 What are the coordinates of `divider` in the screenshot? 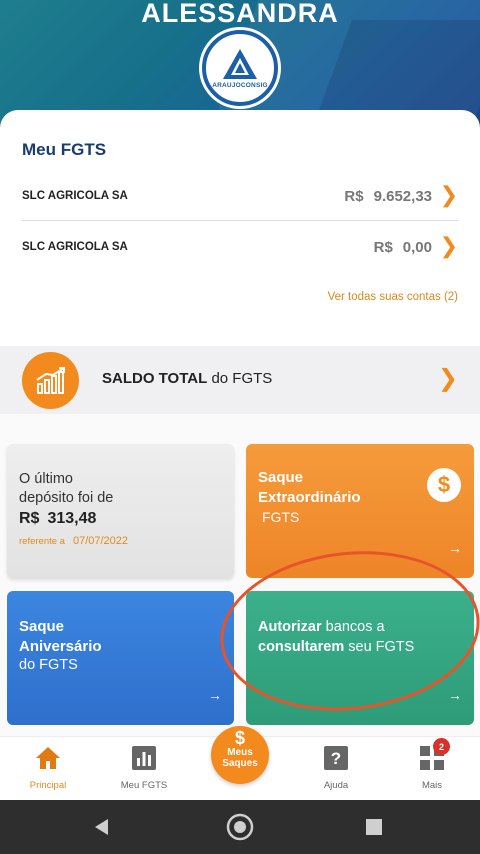 It's located at (240, 220).